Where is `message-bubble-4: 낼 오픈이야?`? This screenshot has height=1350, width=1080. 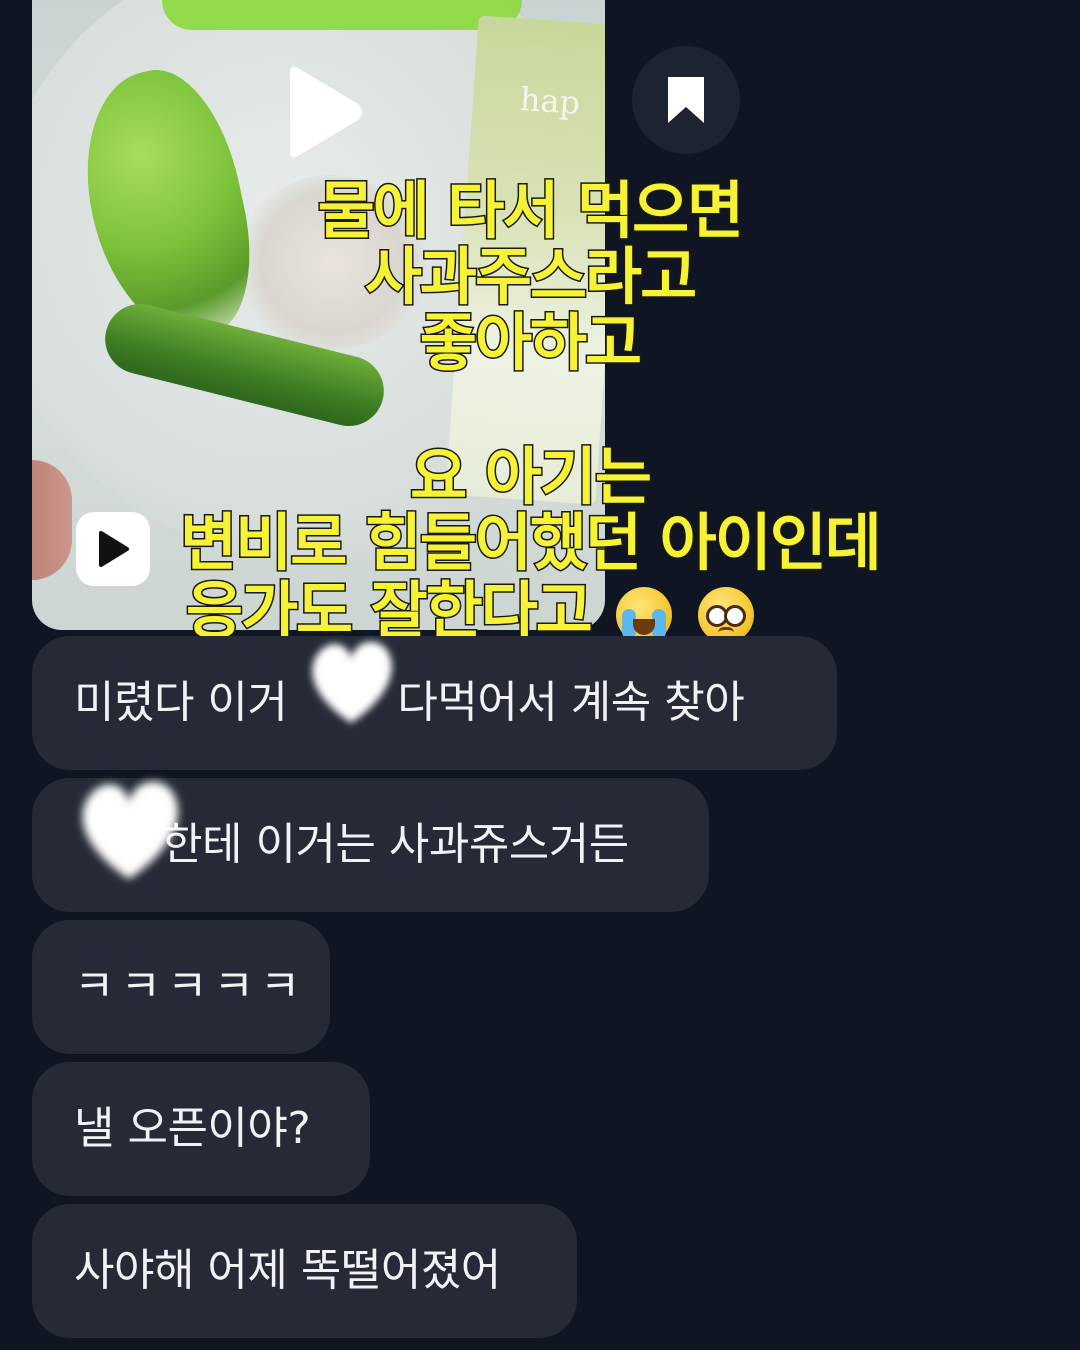
message-bubble-4: 낼 오픈이야? is located at coordinates (201, 1129).